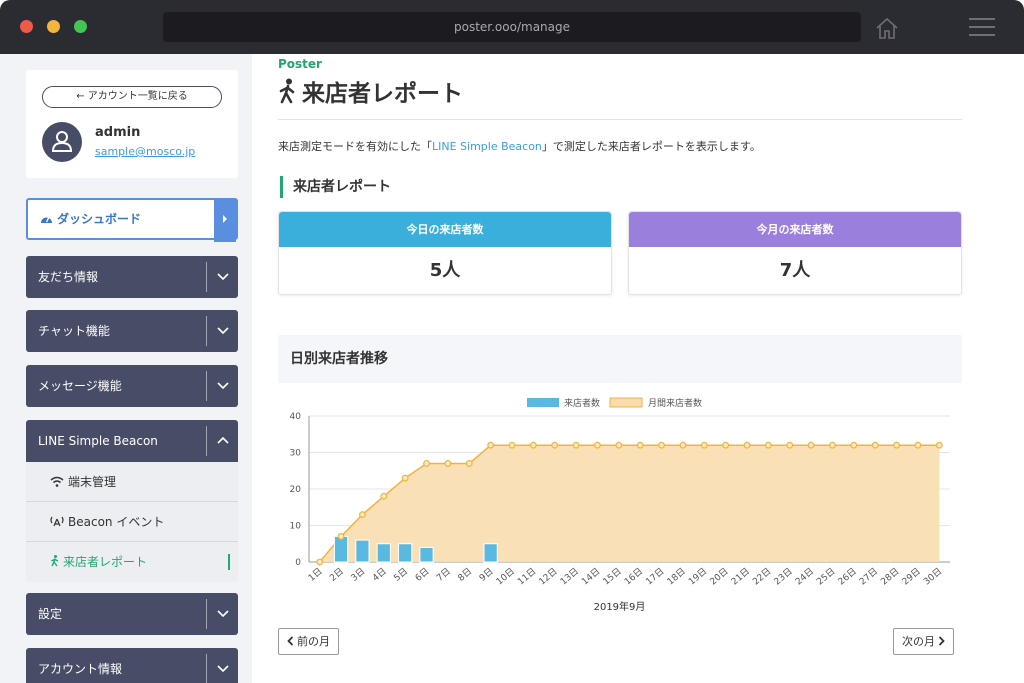  What do you see at coordinates (382, 94) in the screenshot?
I see `page-title: 来店者レポート` at bounding box center [382, 94].